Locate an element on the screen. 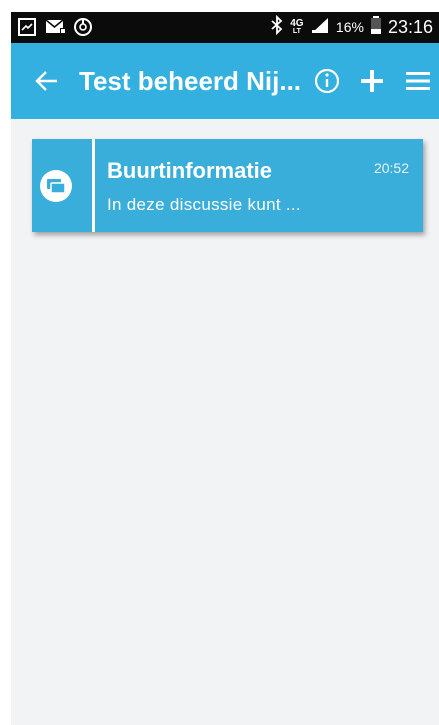  info-icon is located at coordinates (327, 81).